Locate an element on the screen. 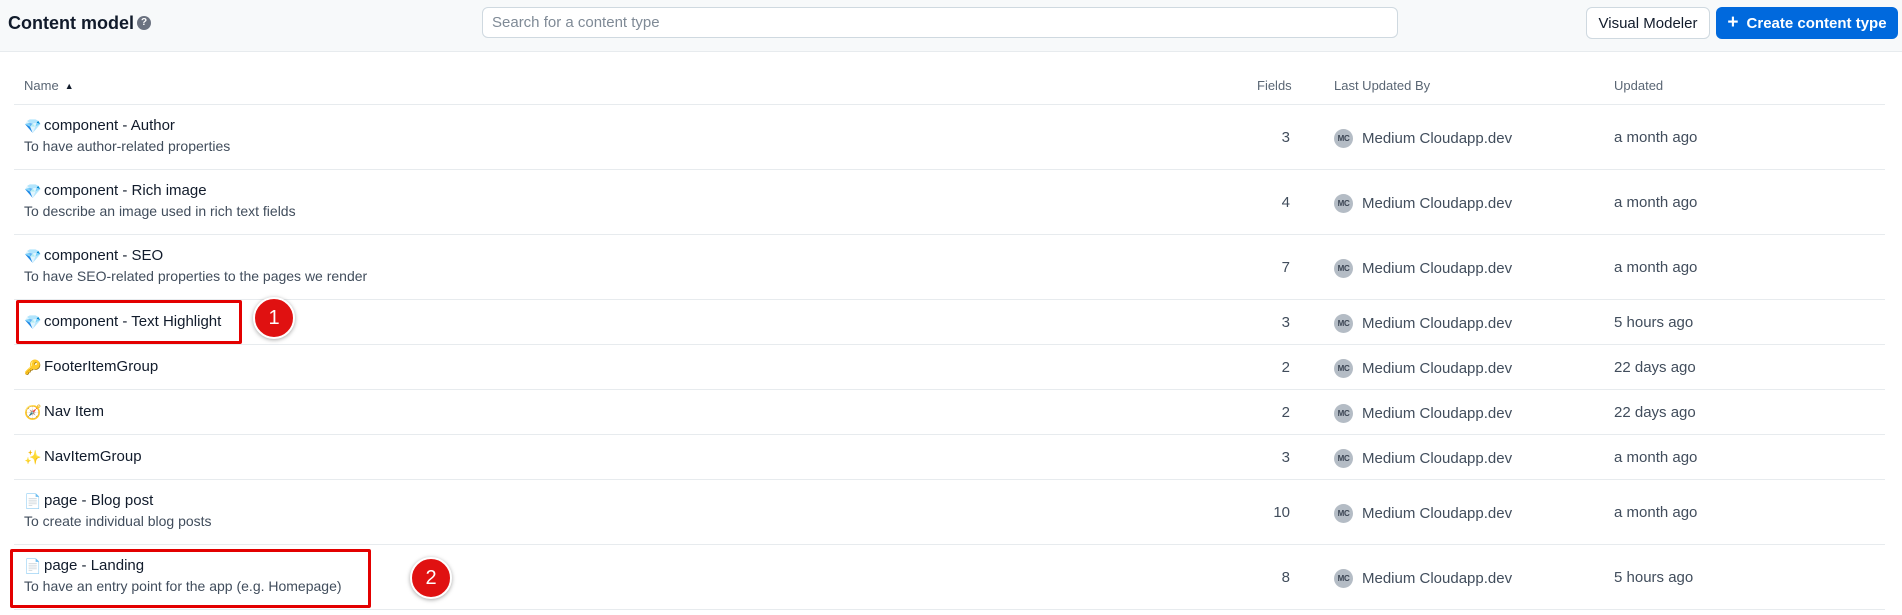 Image resolution: width=1902 pixels, height=615 pixels. content-type-name: NavItemGroup is located at coordinates (93, 457).